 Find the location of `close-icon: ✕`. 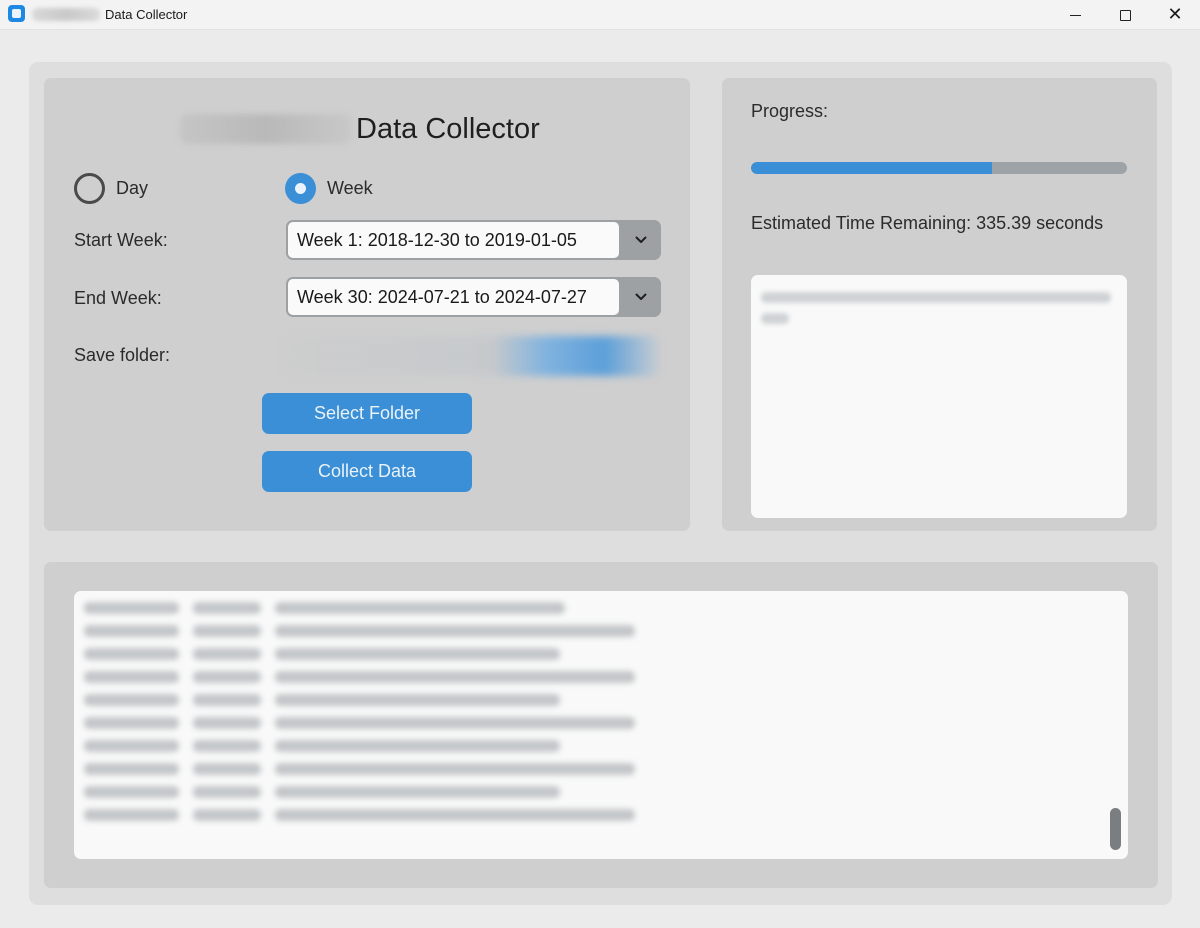

close-icon: ✕ is located at coordinates (1175, 14).